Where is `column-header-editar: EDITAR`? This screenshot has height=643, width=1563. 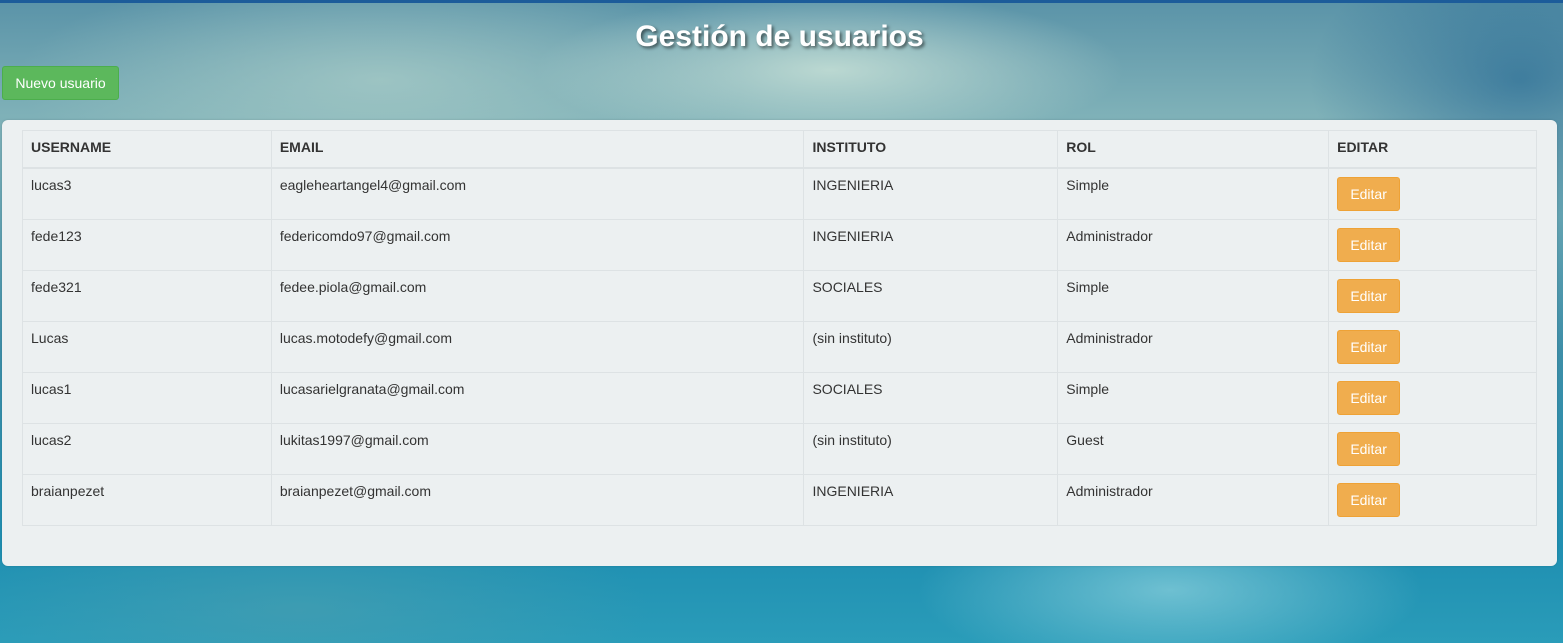 column-header-editar: EDITAR is located at coordinates (1432, 149).